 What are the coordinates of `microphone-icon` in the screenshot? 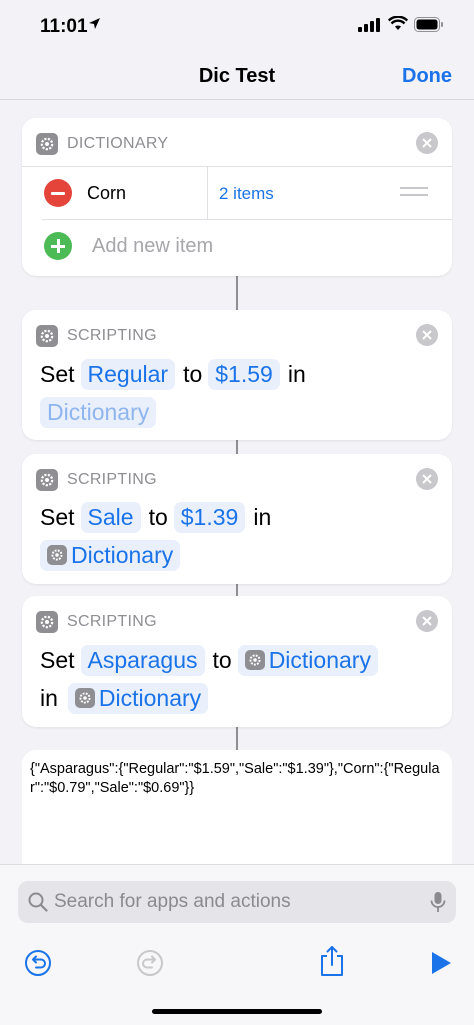 It's located at (438, 902).